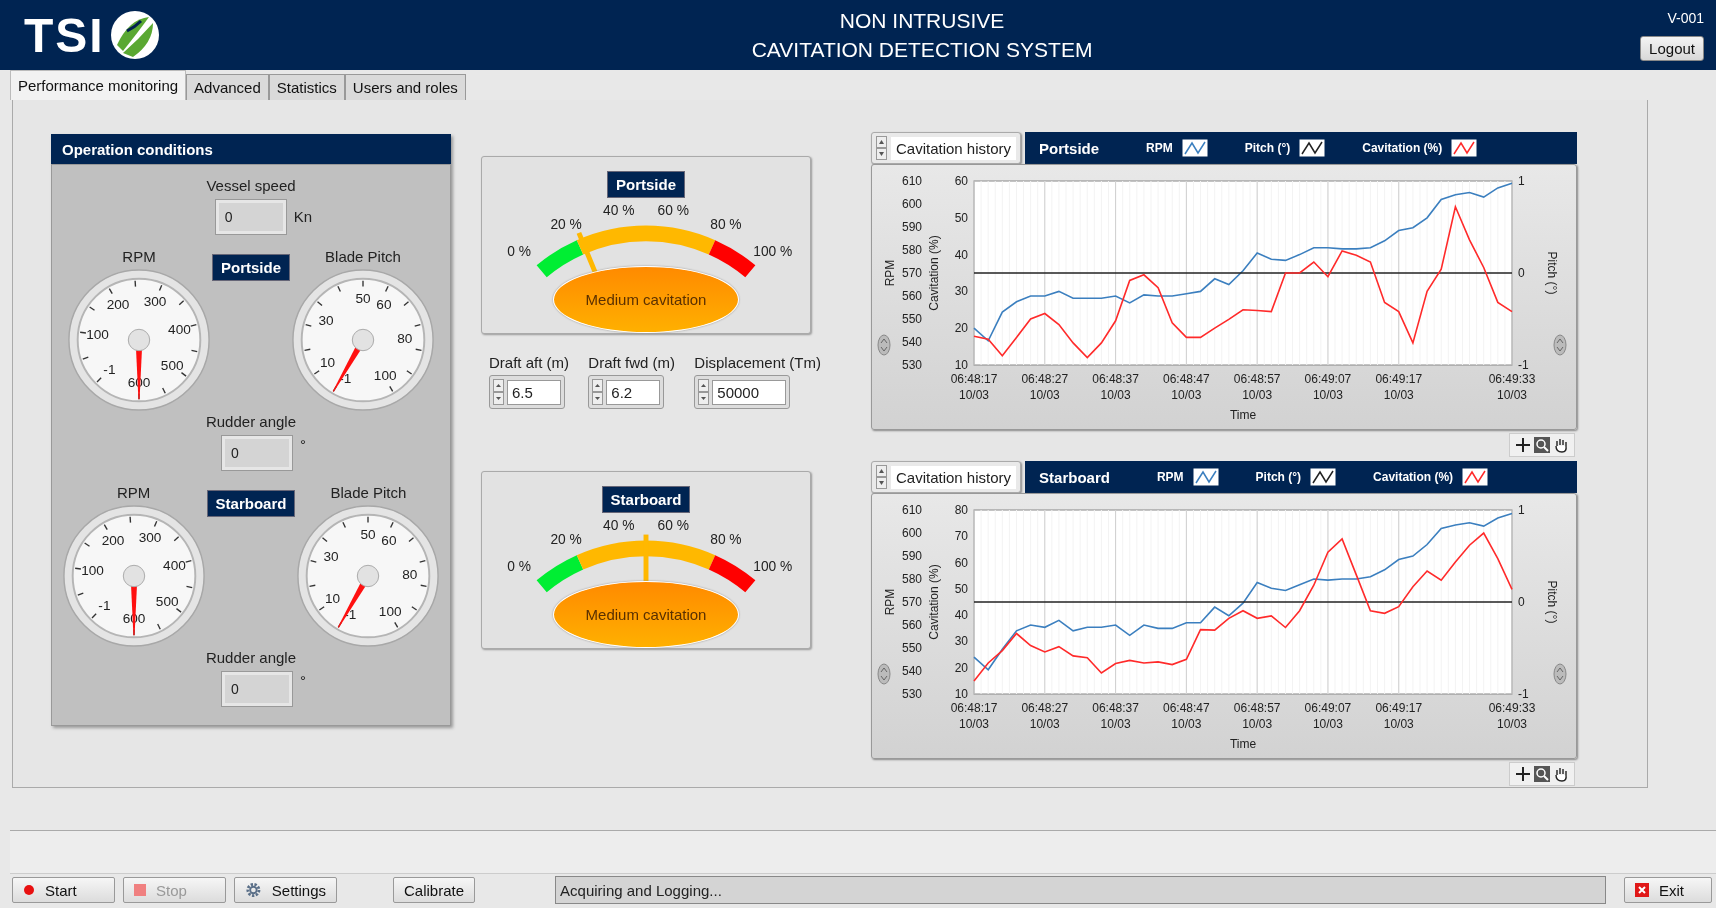 The height and width of the screenshot is (908, 1716). What do you see at coordinates (911, 319) in the screenshot?
I see `axis-tick-label: 550` at bounding box center [911, 319].